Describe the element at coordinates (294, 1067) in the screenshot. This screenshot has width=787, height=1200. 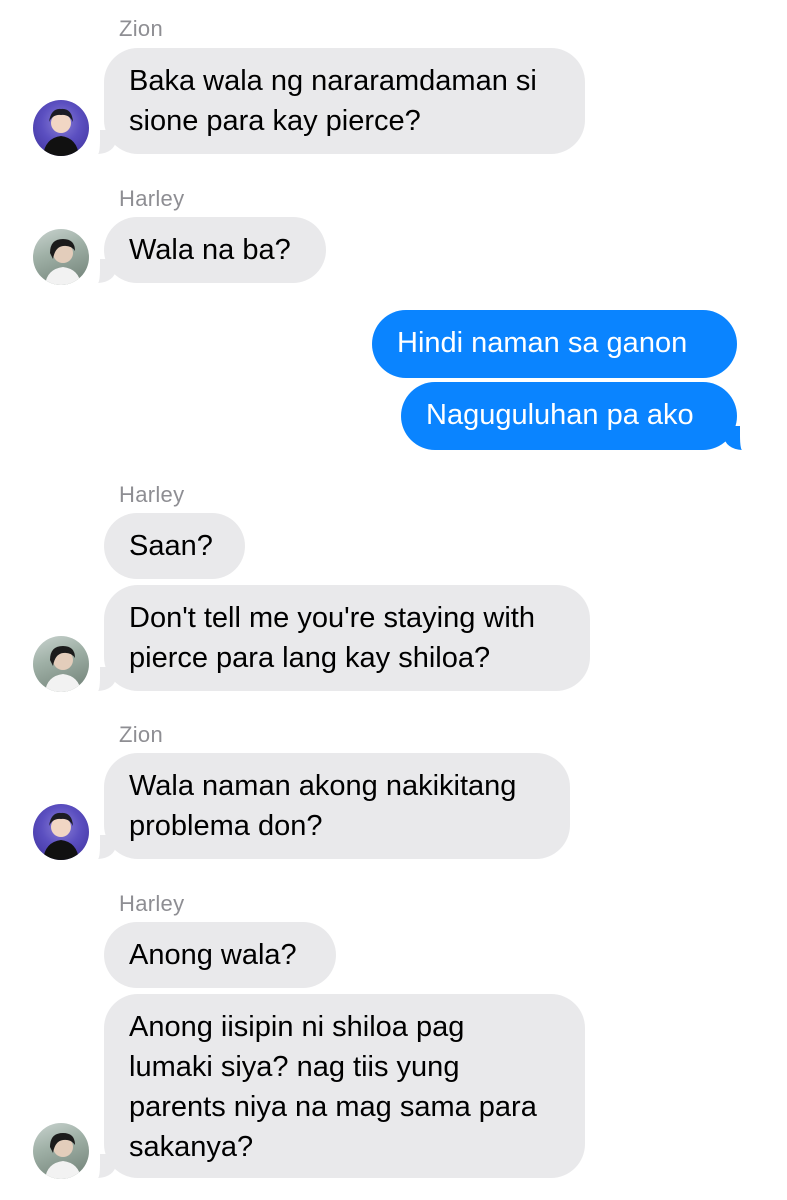
I see `message-line: lumaki siya? nag tiis yung` at that location.